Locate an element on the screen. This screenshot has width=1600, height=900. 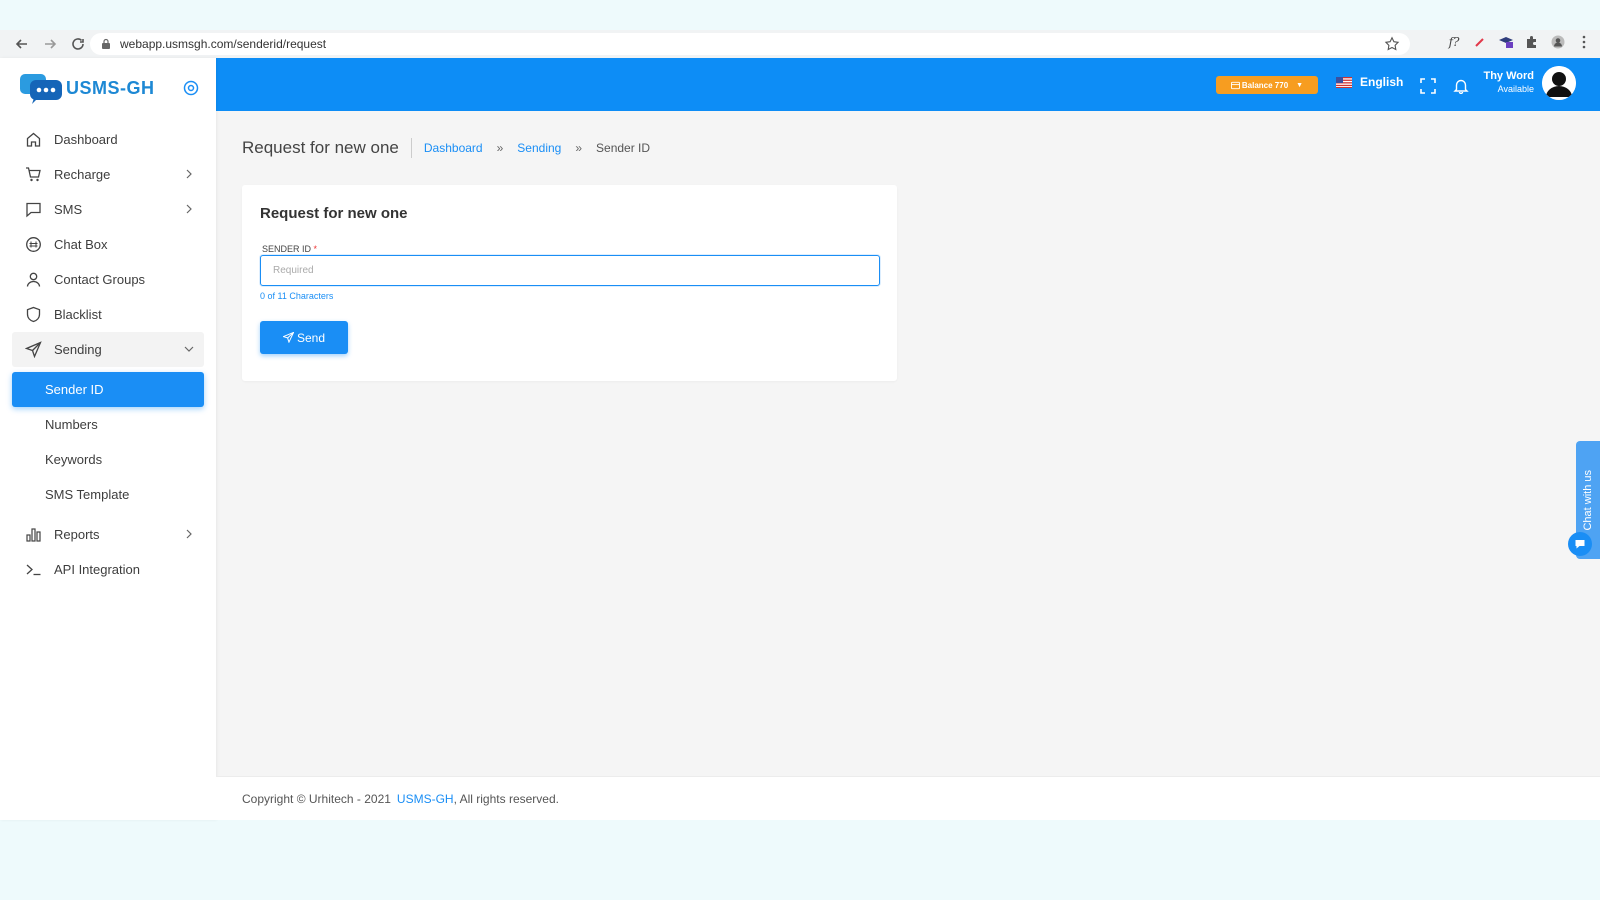
sidebar-item-contact-groups: Contact Groups is located at coordinates (108, 279).